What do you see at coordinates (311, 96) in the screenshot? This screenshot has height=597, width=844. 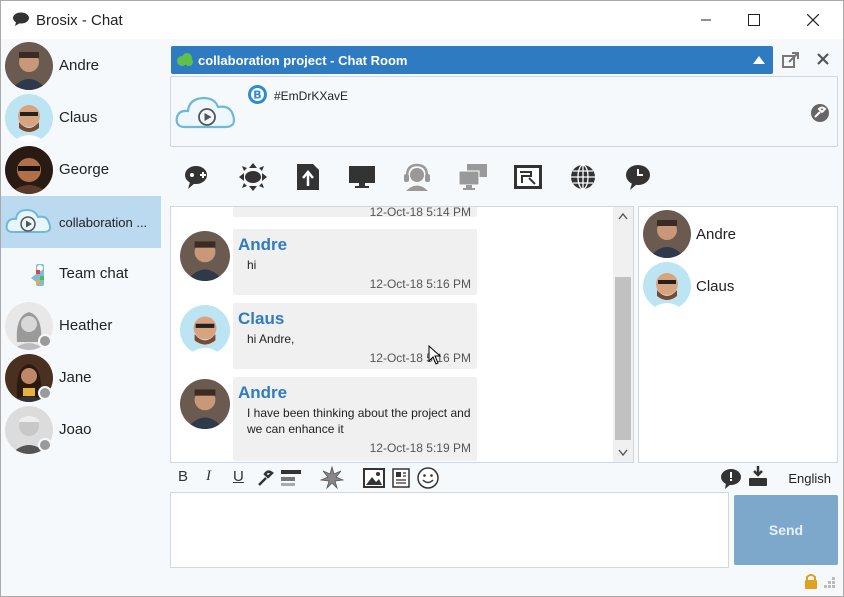 I see `room-id: #EmDrKXavE` at bounding box center [311, 96].